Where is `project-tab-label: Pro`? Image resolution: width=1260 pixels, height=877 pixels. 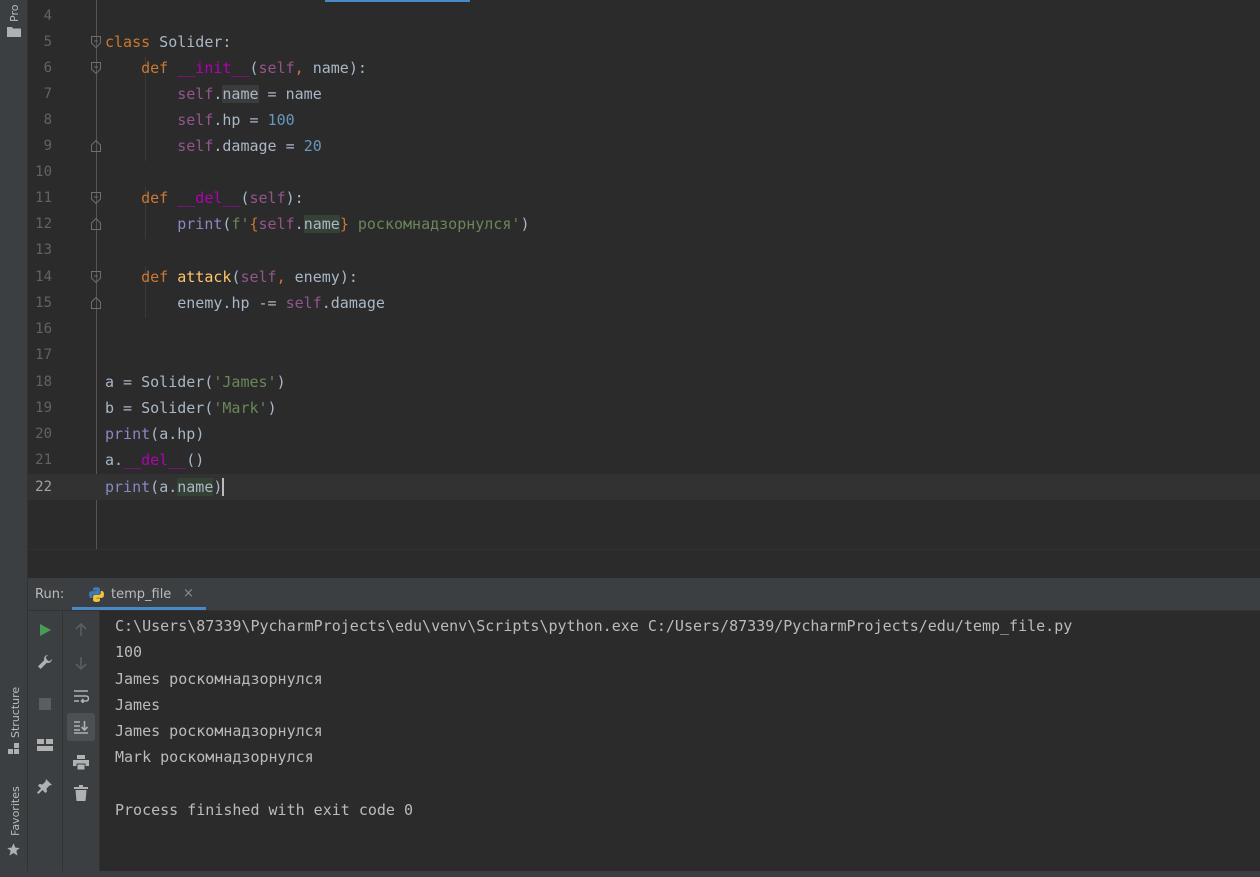 project-tab-label: Pro is located at coordinates (14, 13).